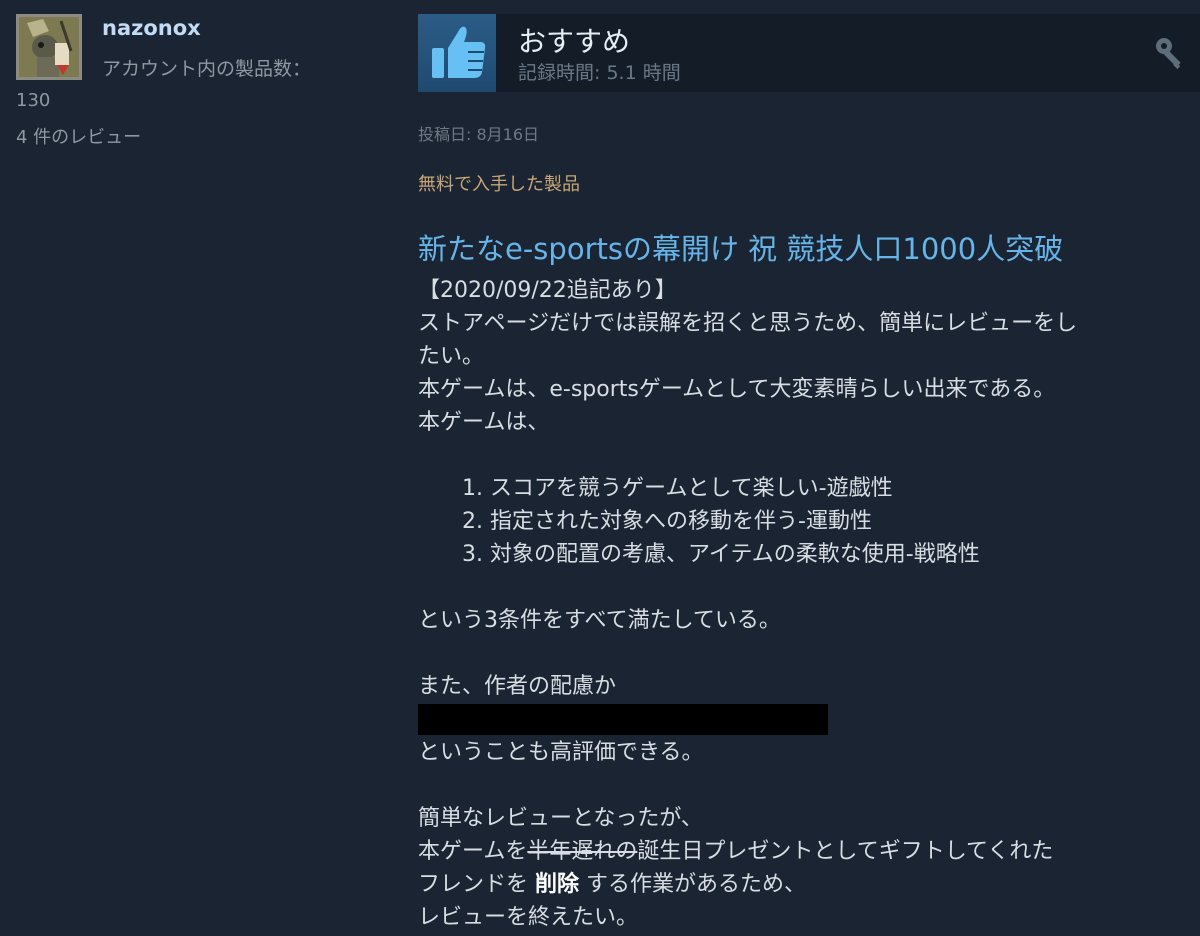 This screenshot has width=1200, height=936. I want to click on products-count: 130, so click(33, 100).